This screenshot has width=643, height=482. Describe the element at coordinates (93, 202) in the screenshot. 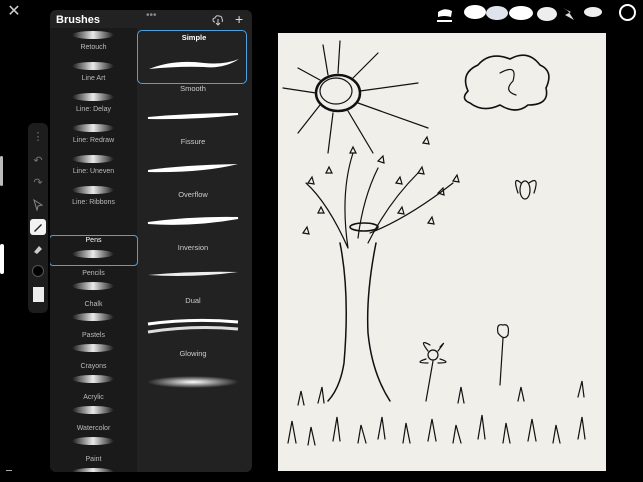

I see `category-label: Line: Ribbons` at that location.